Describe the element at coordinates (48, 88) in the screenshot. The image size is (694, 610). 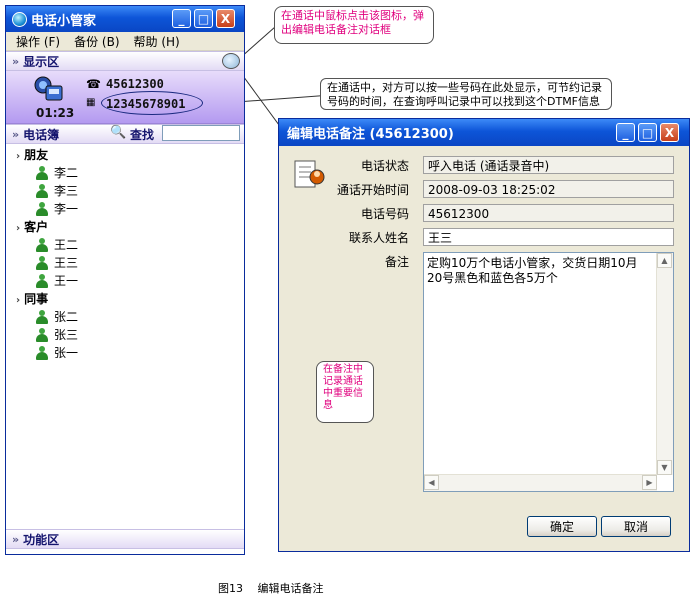
I see `phone-call-icon` at that location.